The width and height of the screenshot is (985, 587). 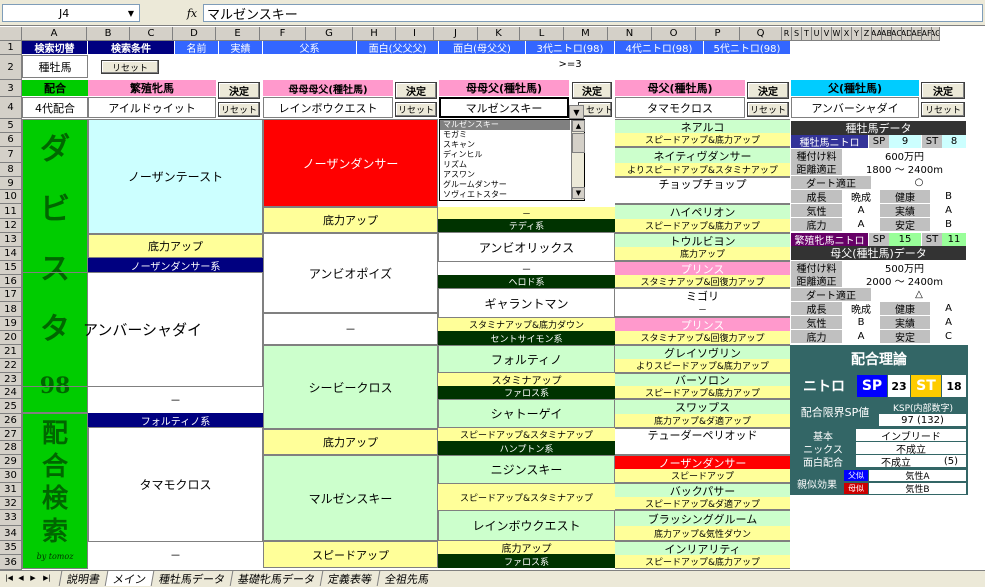 I want to click on column-header: AB, so click(x=887, y=34).